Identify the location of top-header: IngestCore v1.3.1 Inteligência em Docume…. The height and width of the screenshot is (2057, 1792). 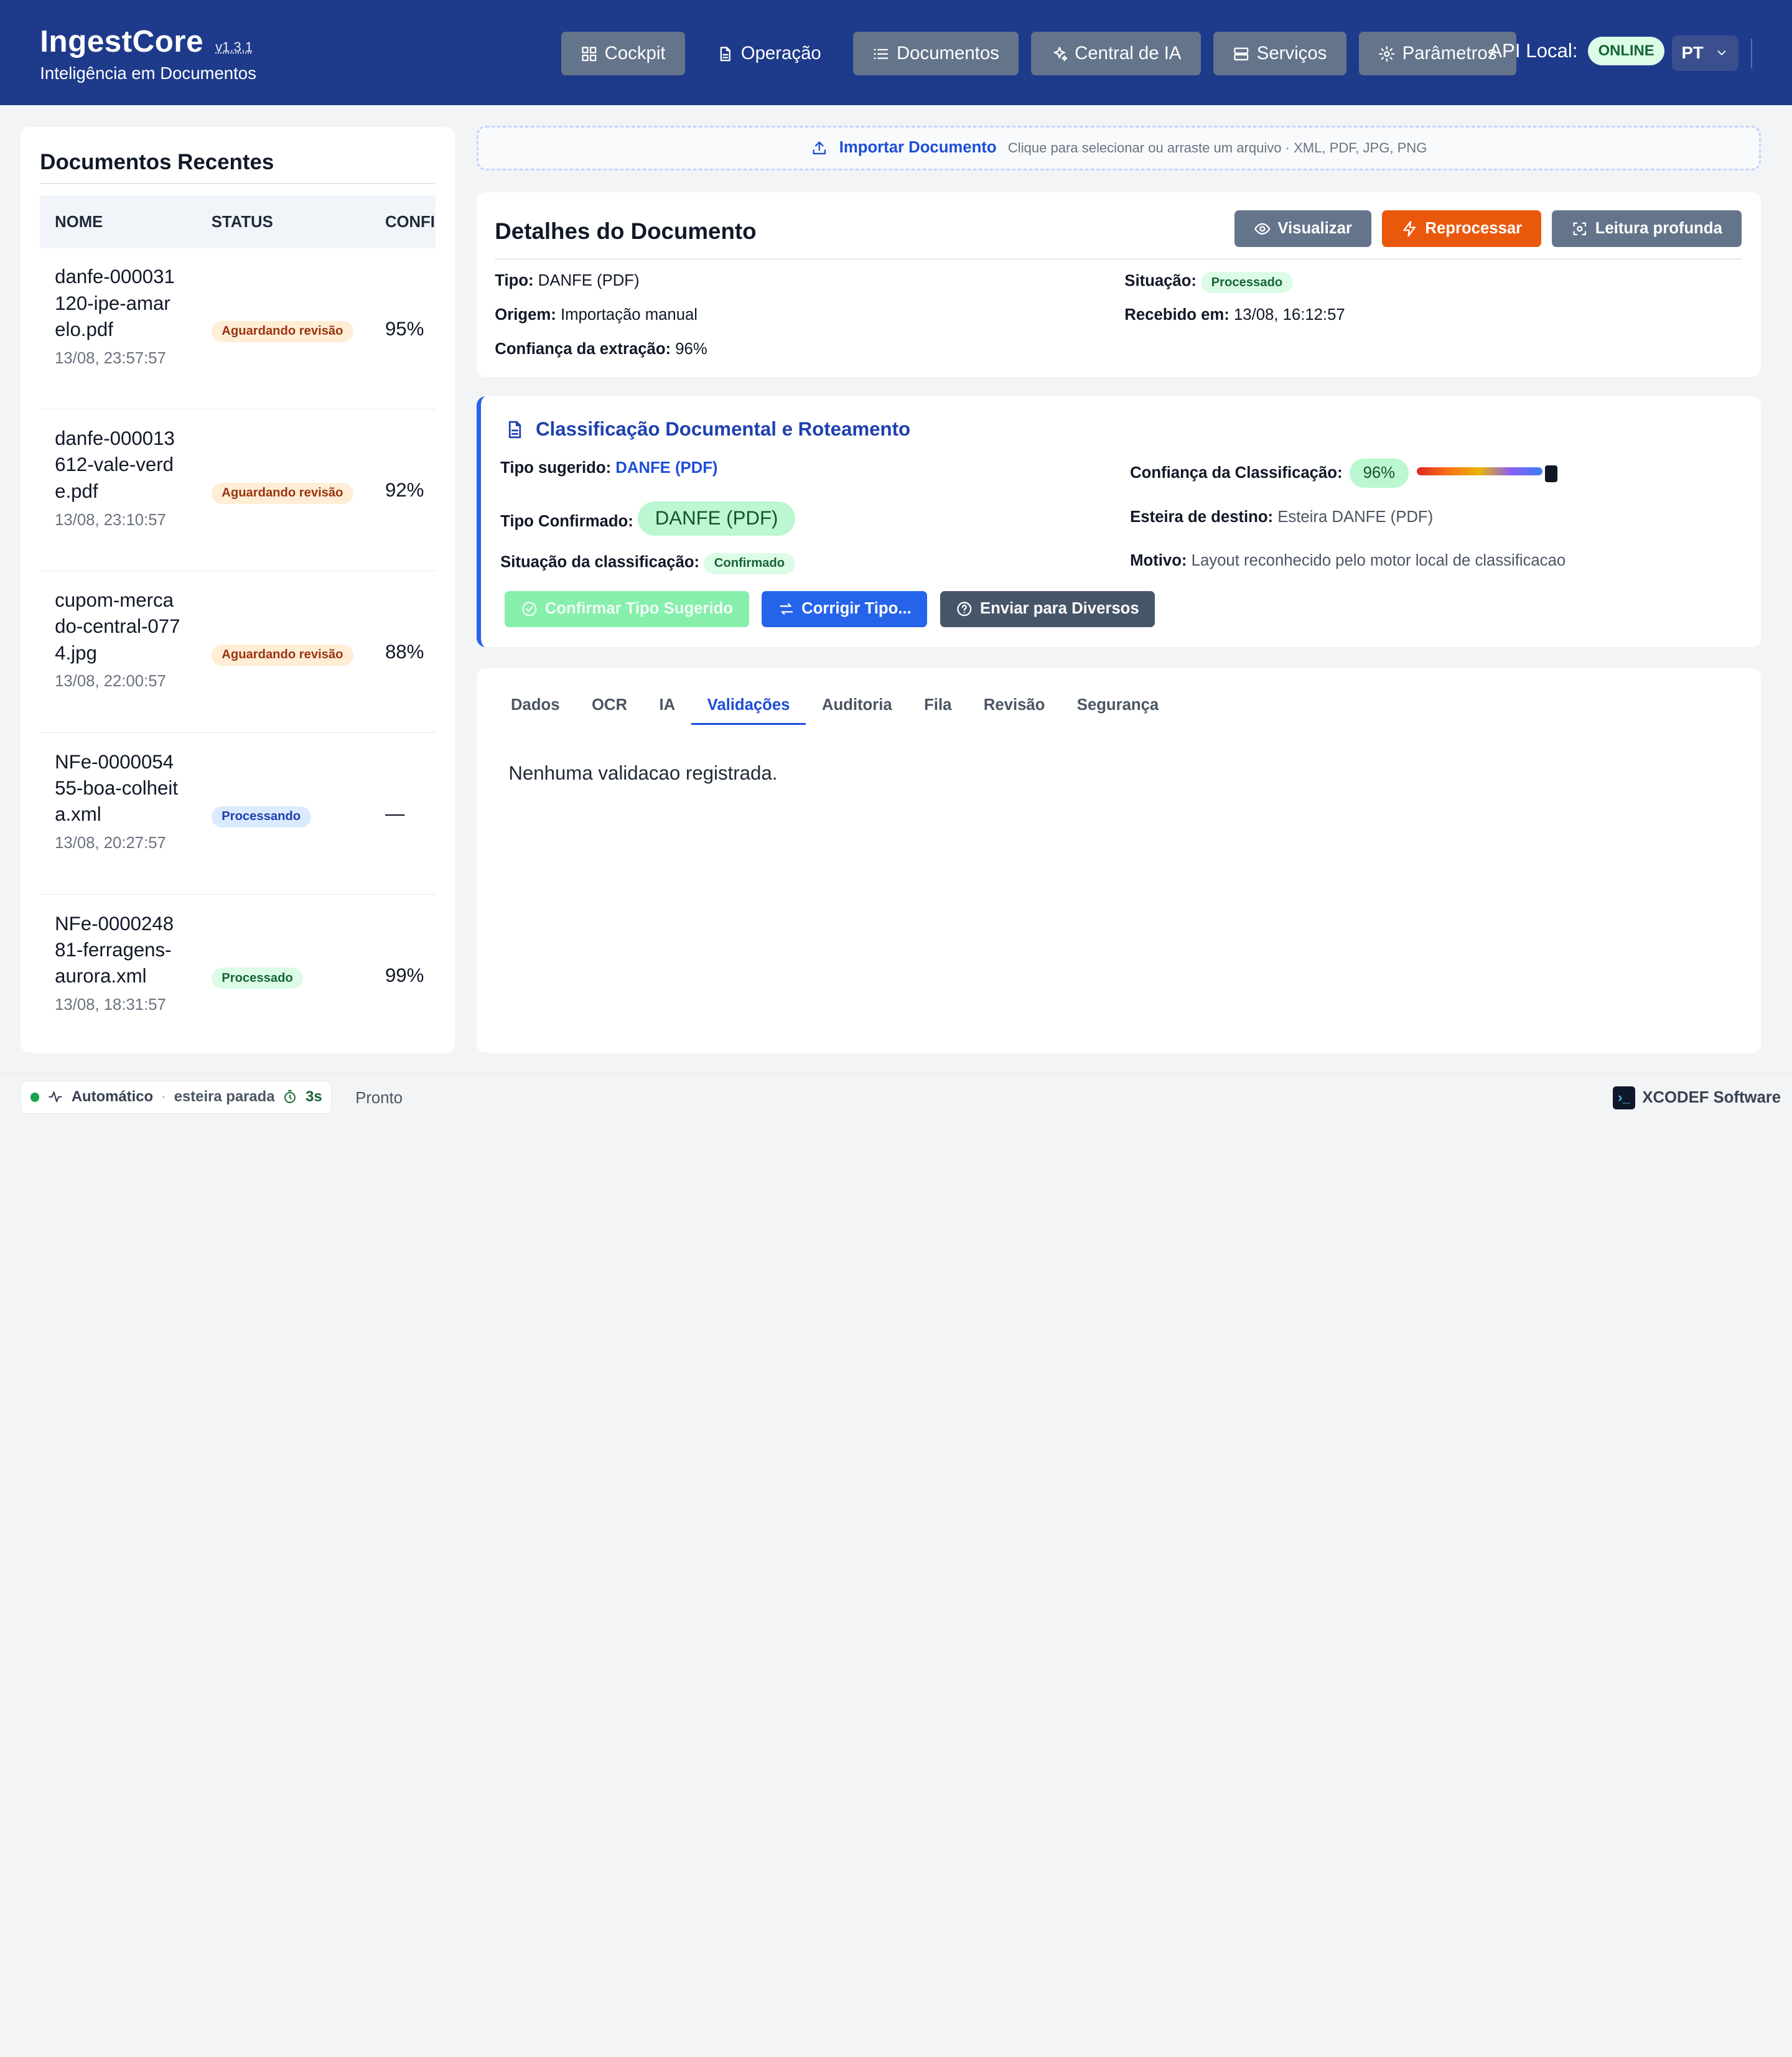
(896, 52).